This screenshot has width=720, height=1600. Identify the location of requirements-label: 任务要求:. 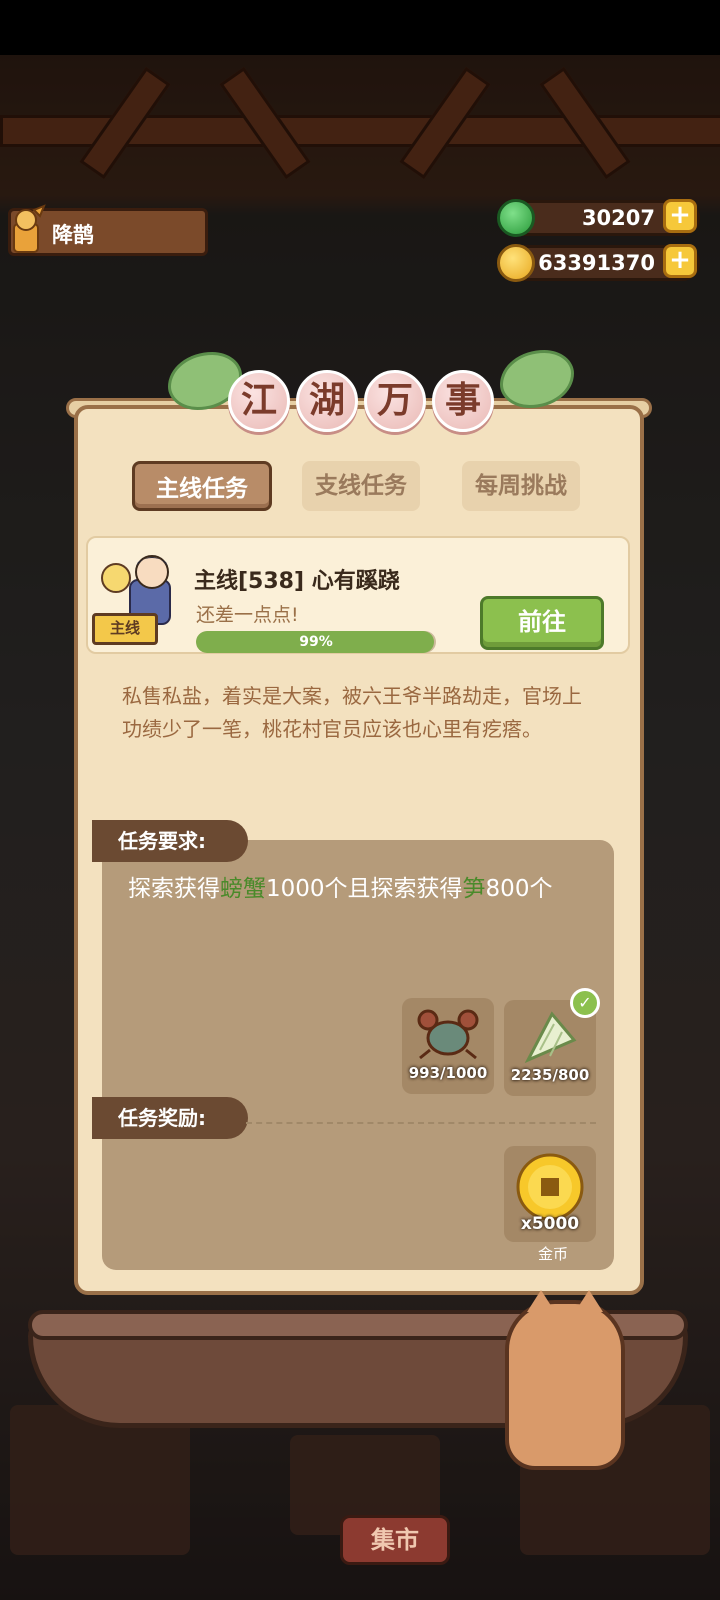
(170, 841).